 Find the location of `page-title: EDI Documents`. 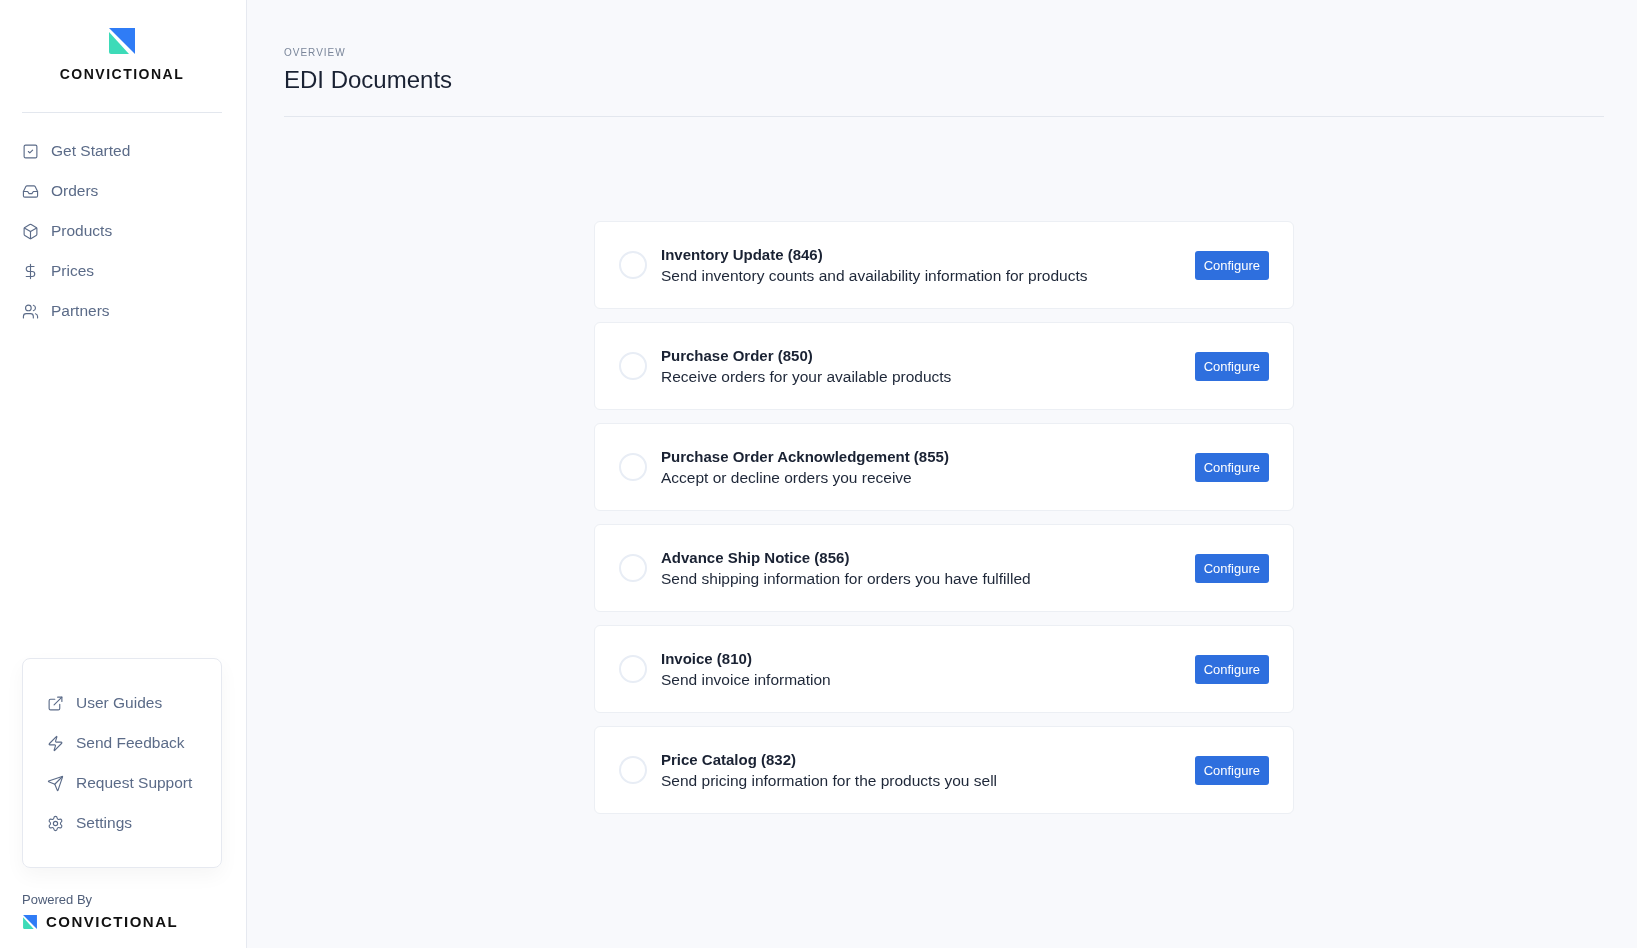

page-title: EDI Documents is located at coordinates (944, 91).